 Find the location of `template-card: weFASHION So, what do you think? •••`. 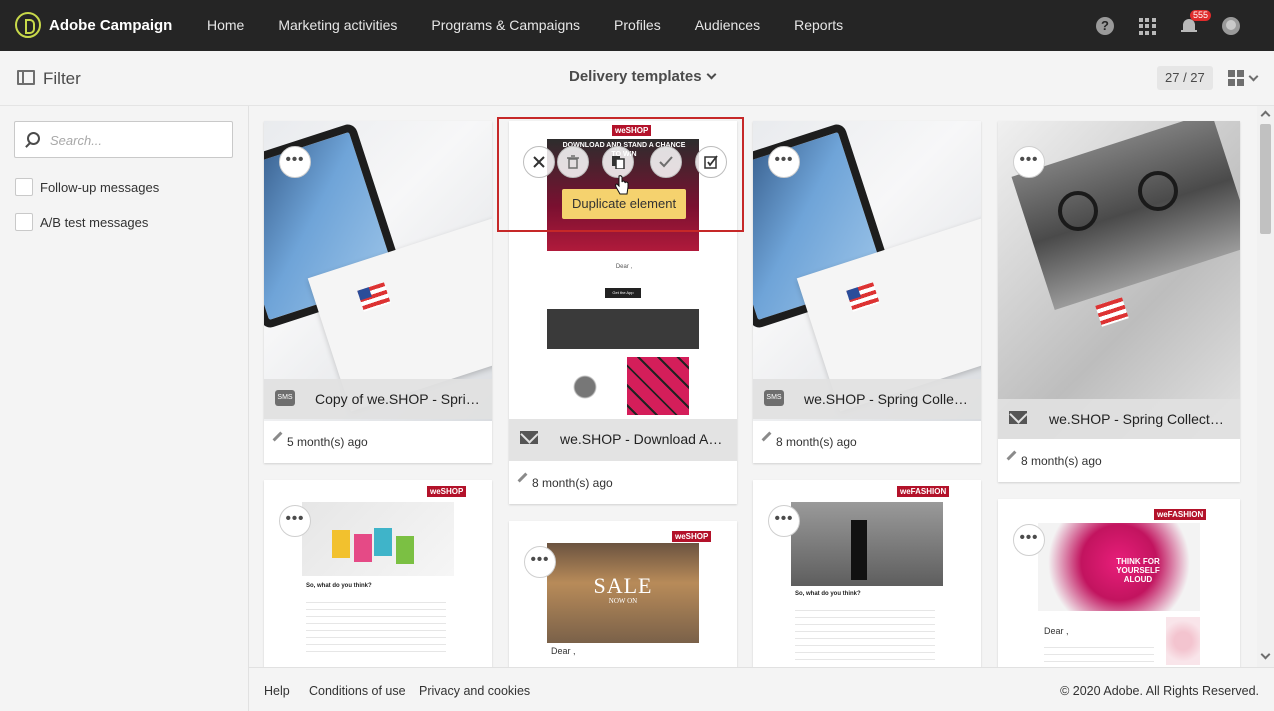

template-card: weFASHION So, what do you think? ••• is located at coordinates (867, 573).